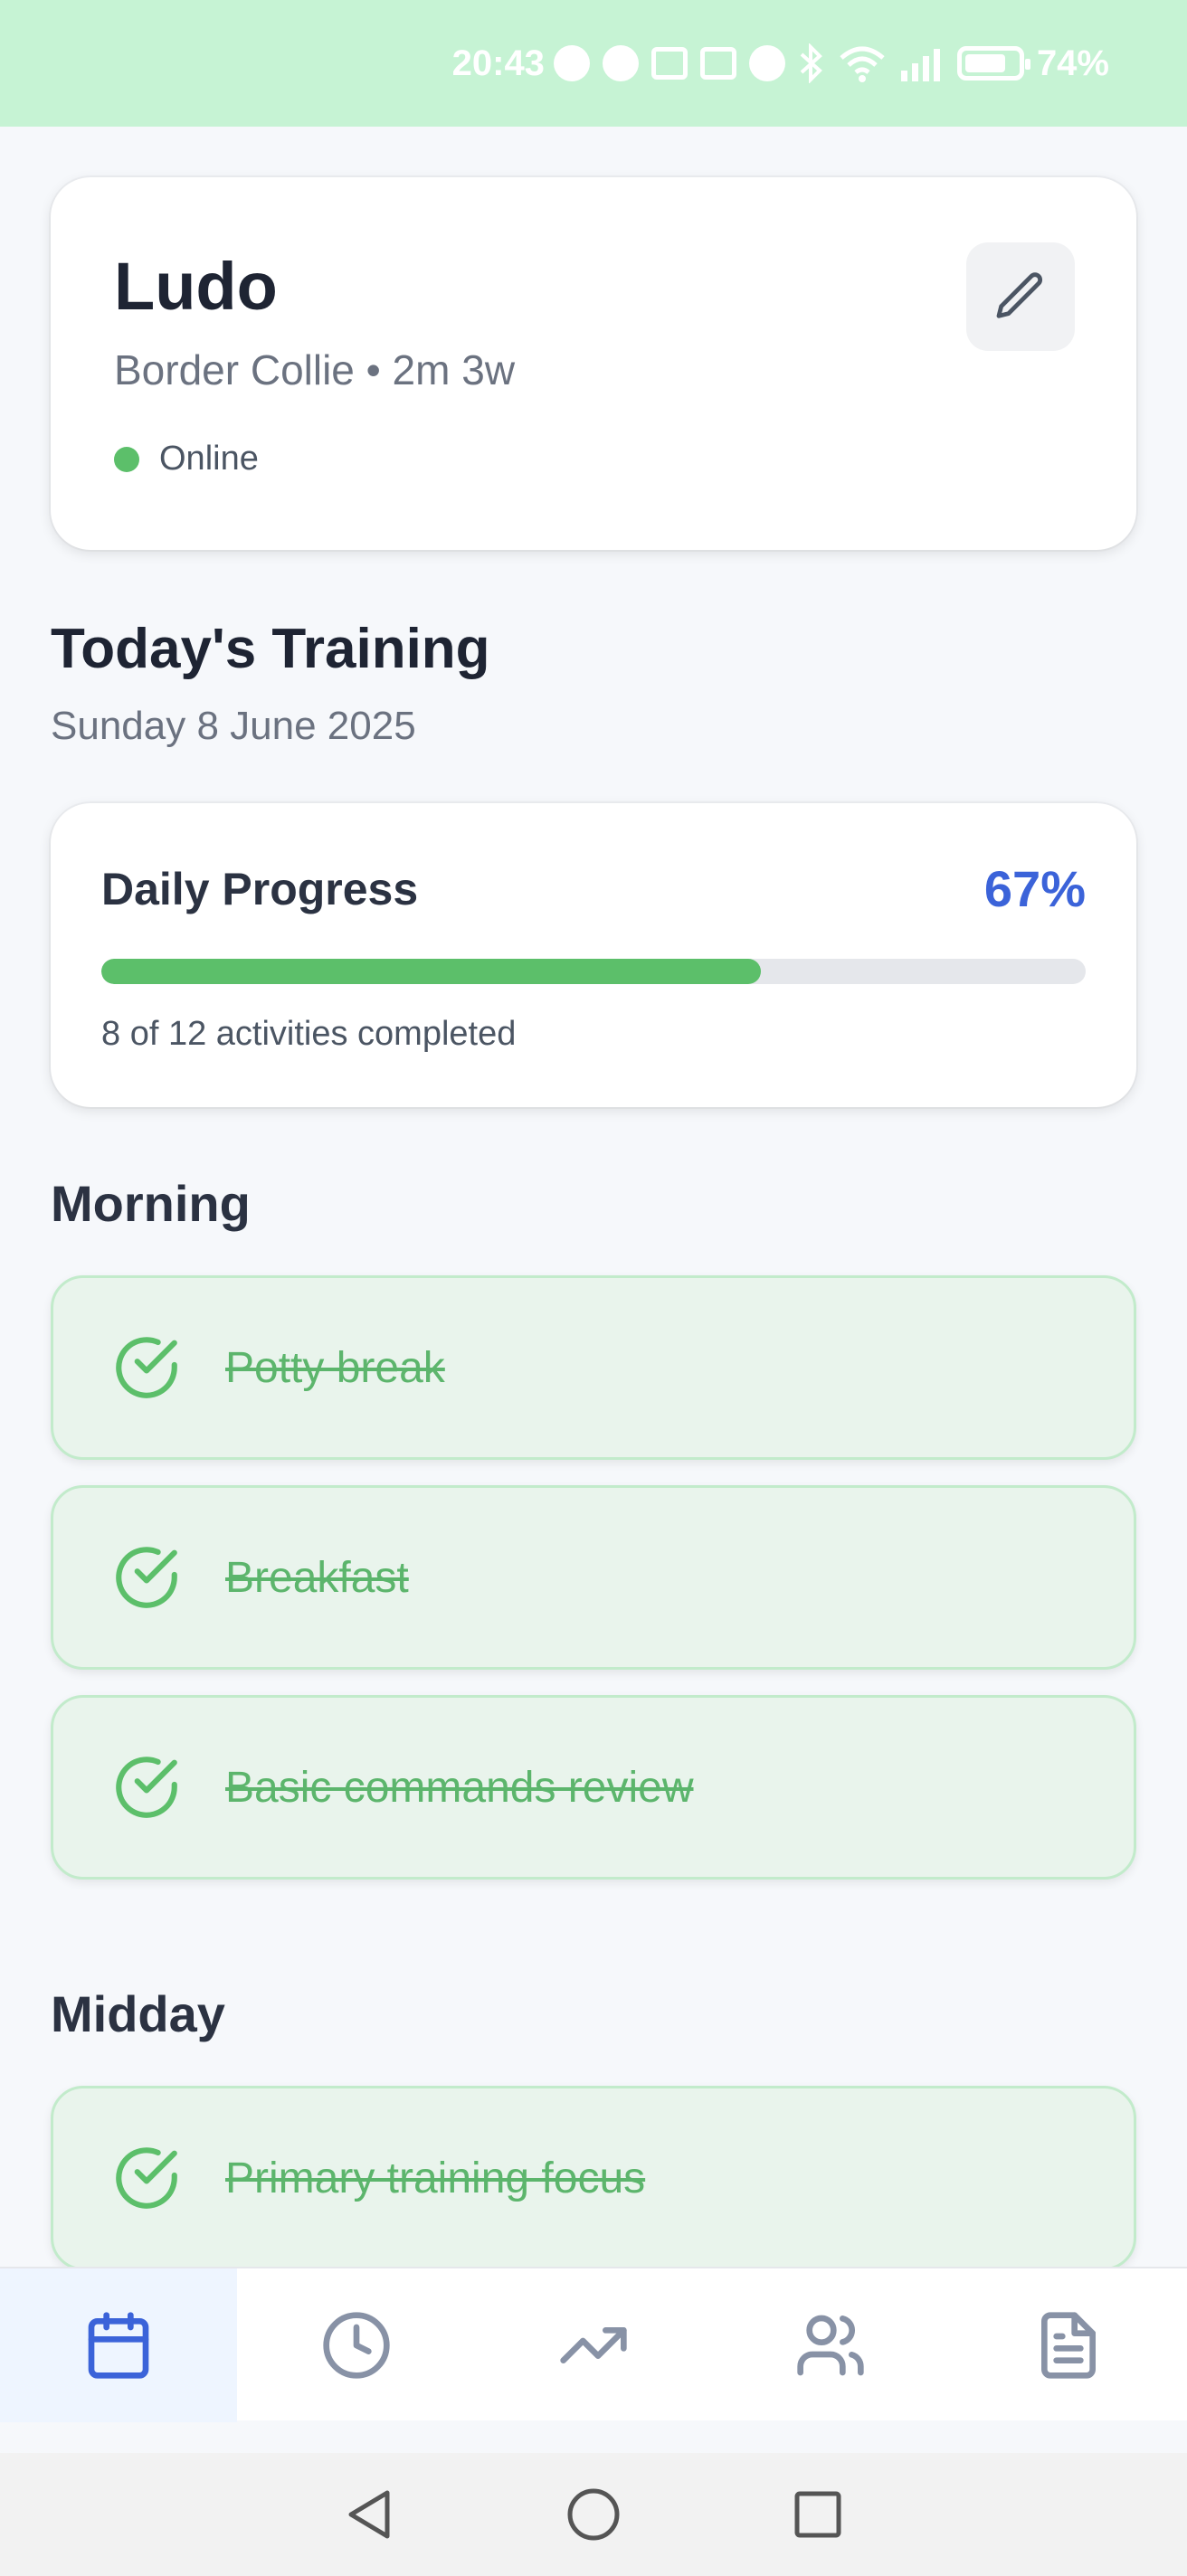 The width and height of the screenshot is (1187, 2576). I want to click on nfc-icon, so click(717, 64).